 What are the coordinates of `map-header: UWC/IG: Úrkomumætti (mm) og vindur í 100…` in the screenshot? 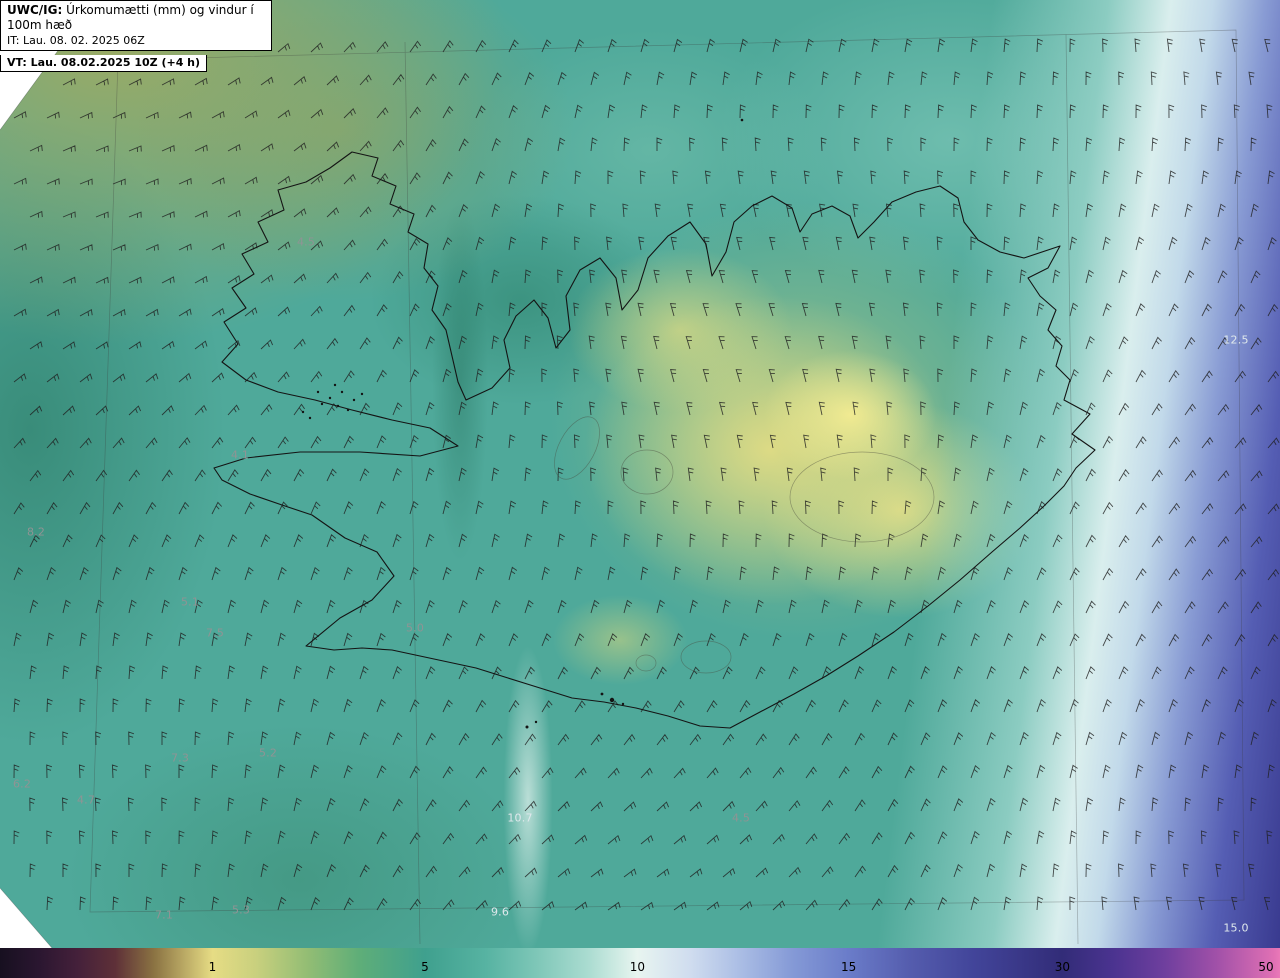 It's located at (136, 36).